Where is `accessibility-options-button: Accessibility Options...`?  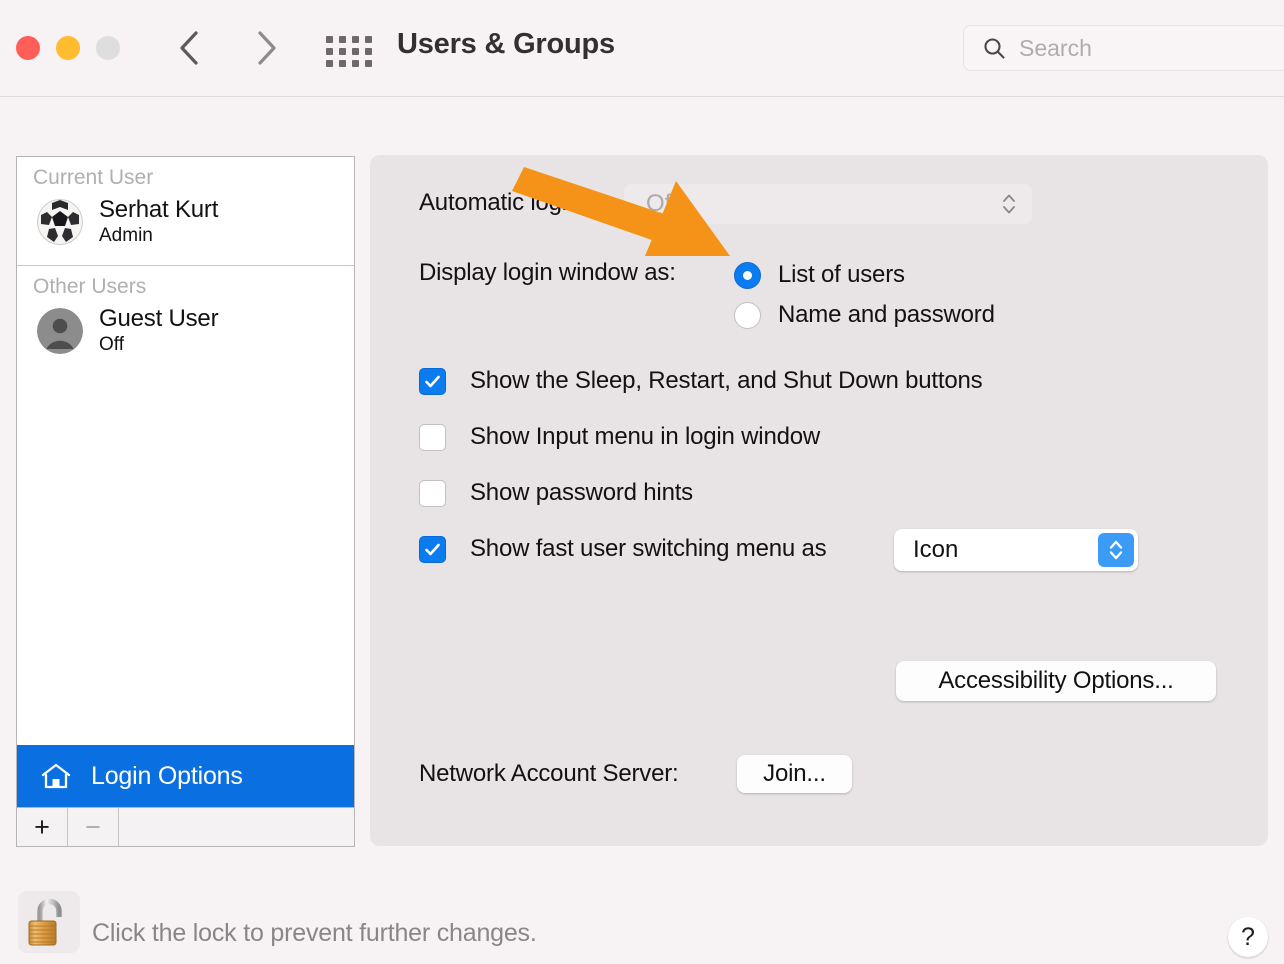
accessibility-options-button: Accessibility Options... is located at coordinates (1056, 681).